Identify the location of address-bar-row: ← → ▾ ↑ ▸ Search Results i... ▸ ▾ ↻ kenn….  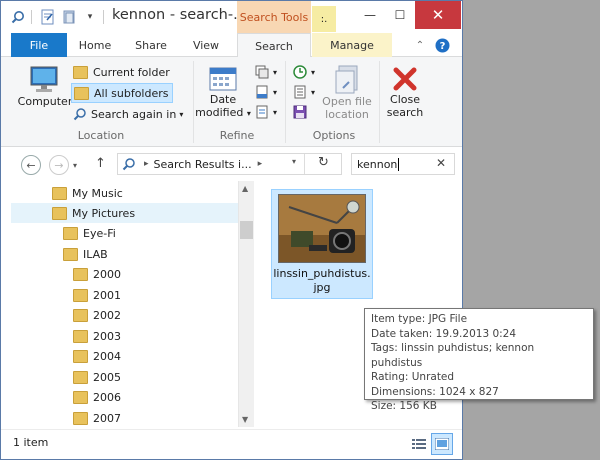
(231, 164).